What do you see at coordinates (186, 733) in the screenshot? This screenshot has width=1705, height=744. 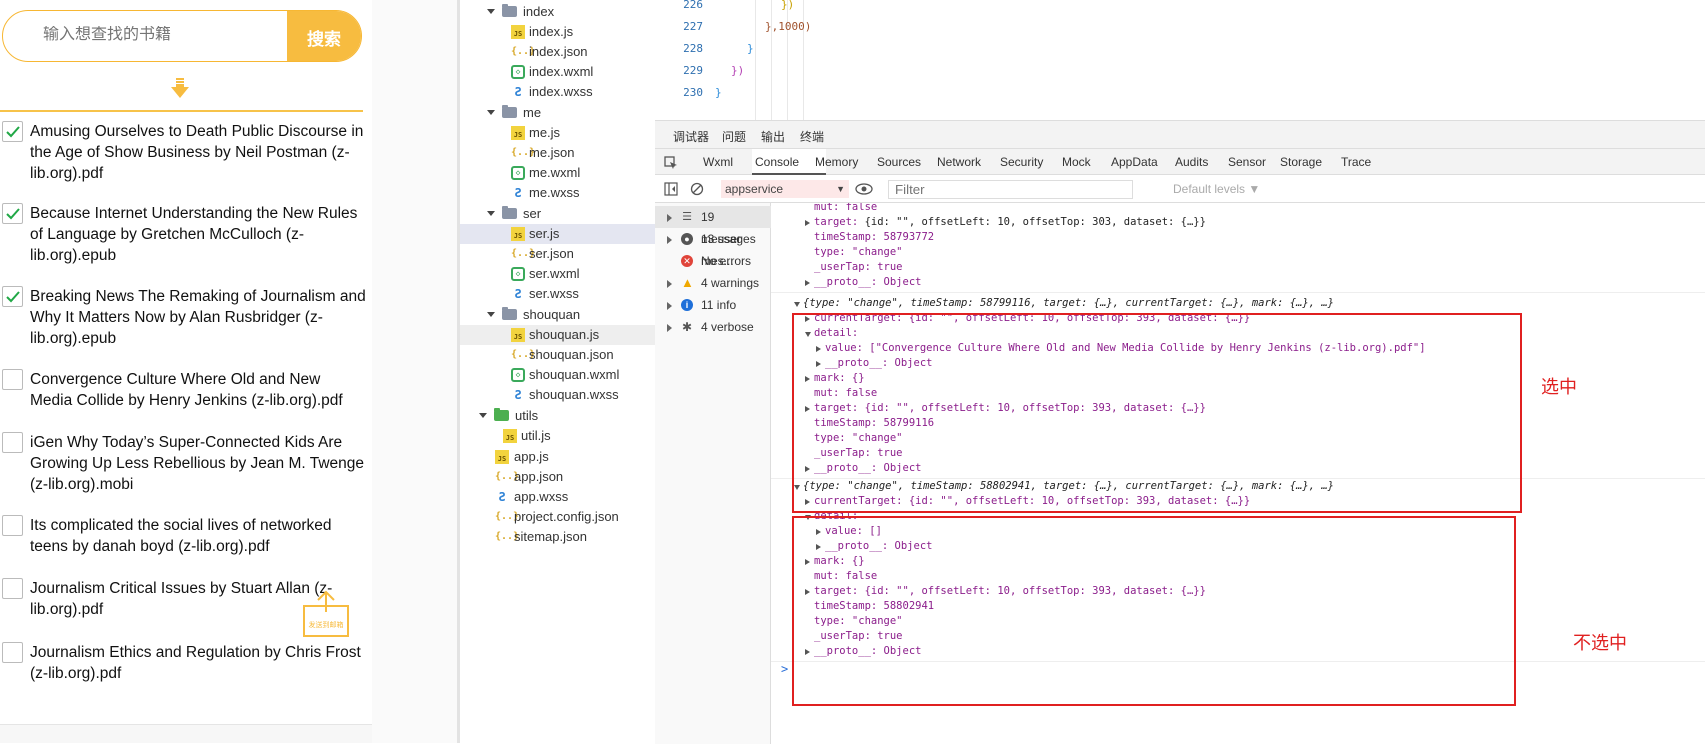 I see `phone-bottom-bar` at bounding box center [186, 733].